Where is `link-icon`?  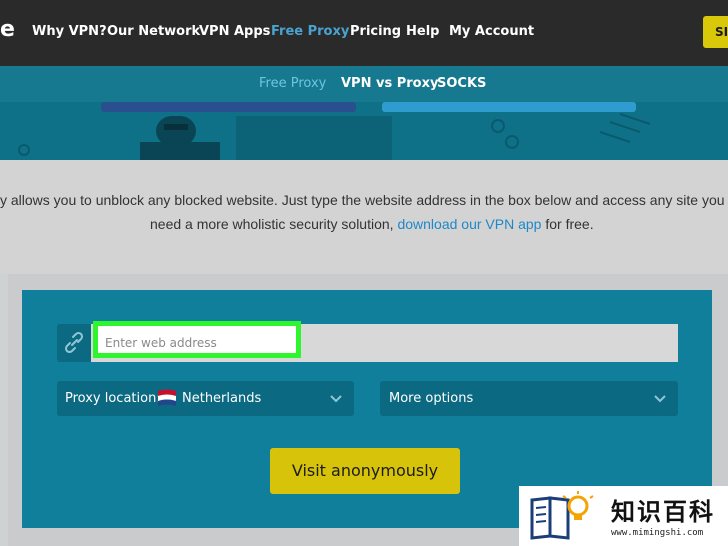
link-icon is located at coordinates (74, 342).